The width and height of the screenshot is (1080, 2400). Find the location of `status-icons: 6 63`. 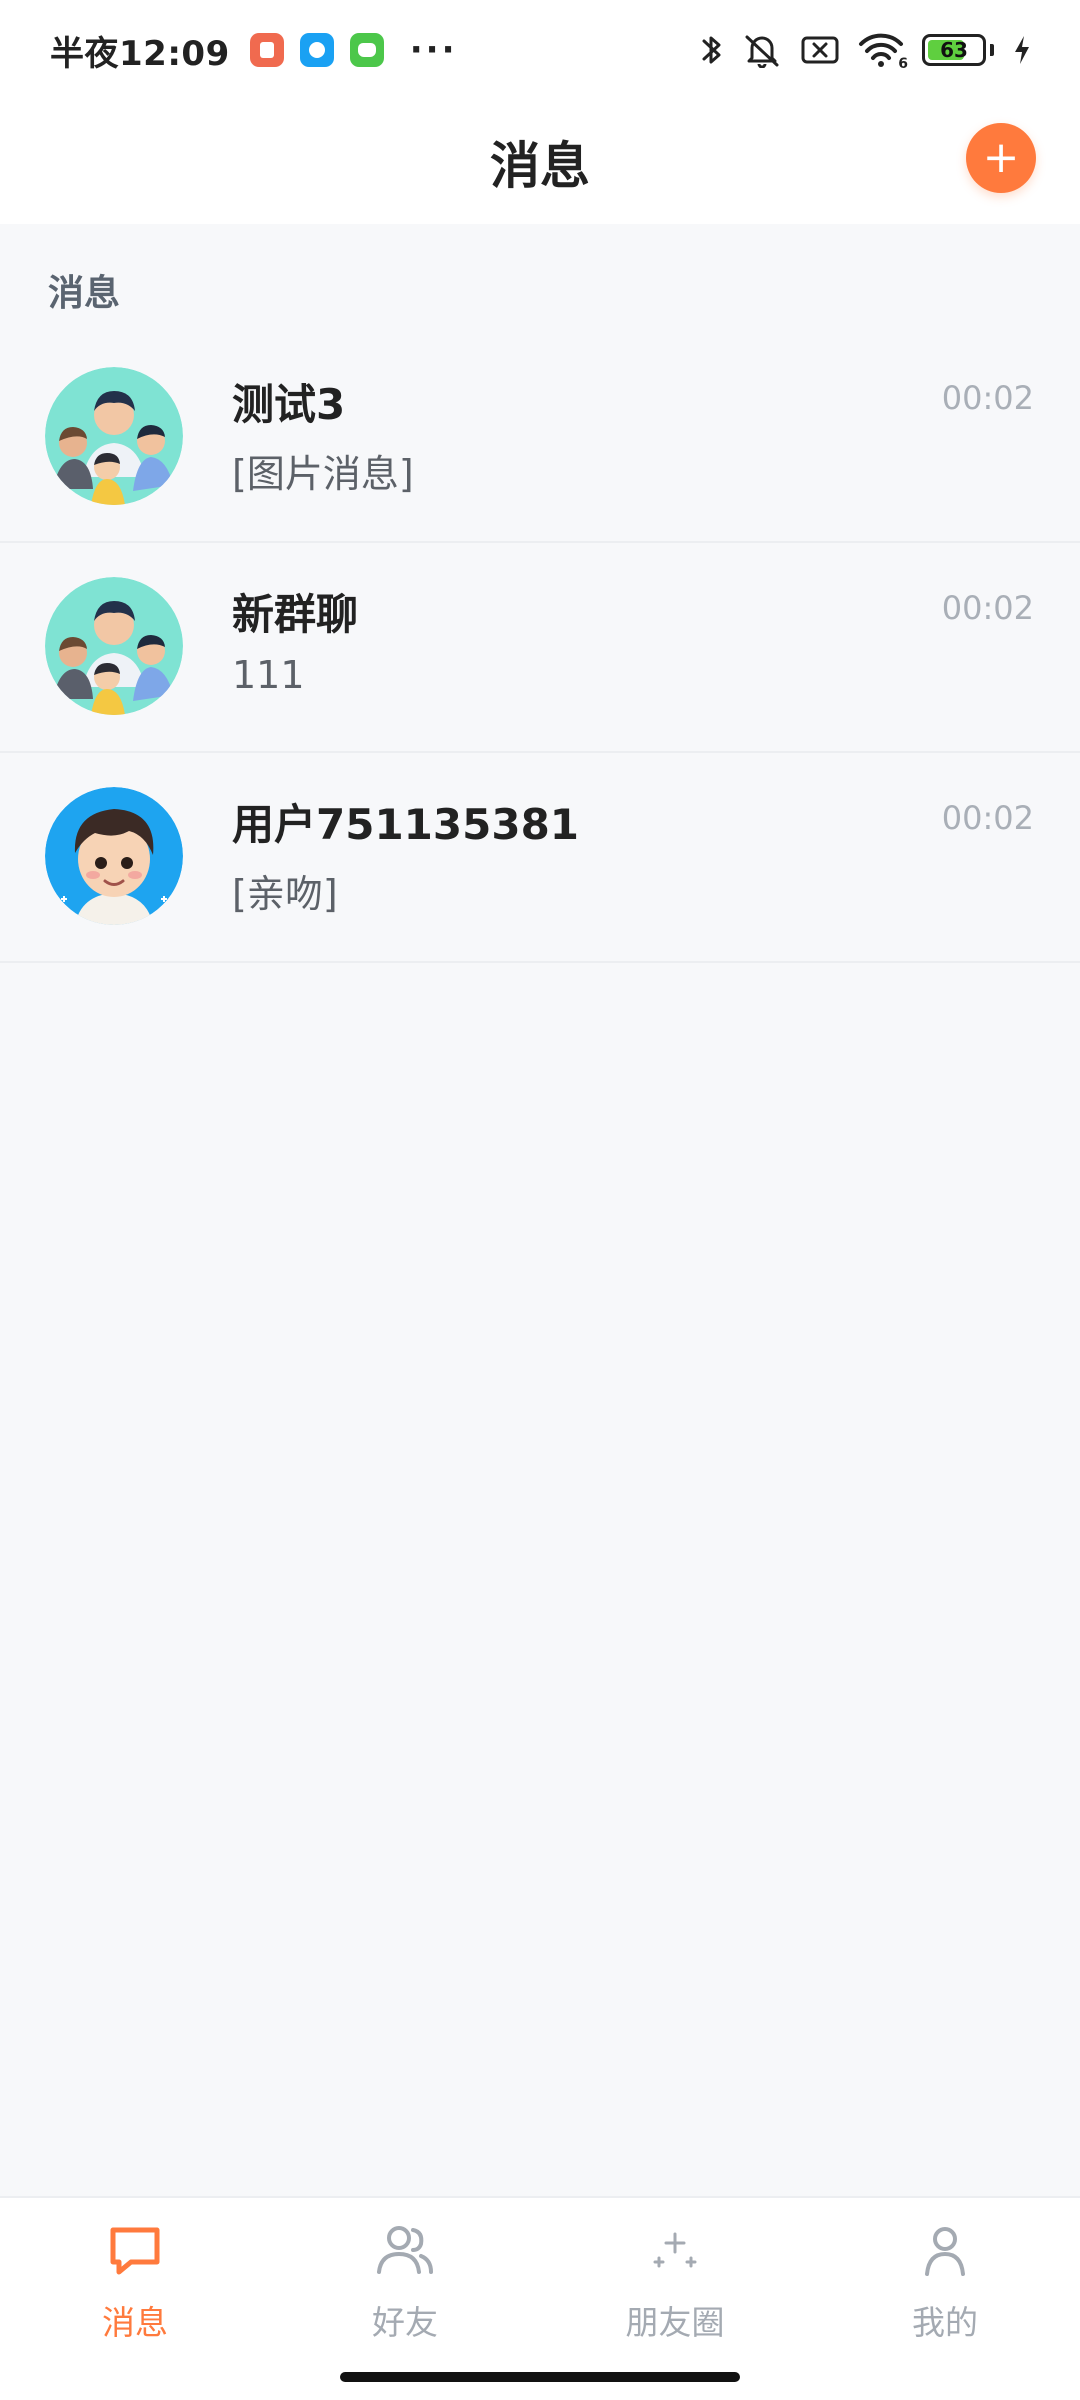

status-icons: 6 63 is located at coordinates (866, 52).